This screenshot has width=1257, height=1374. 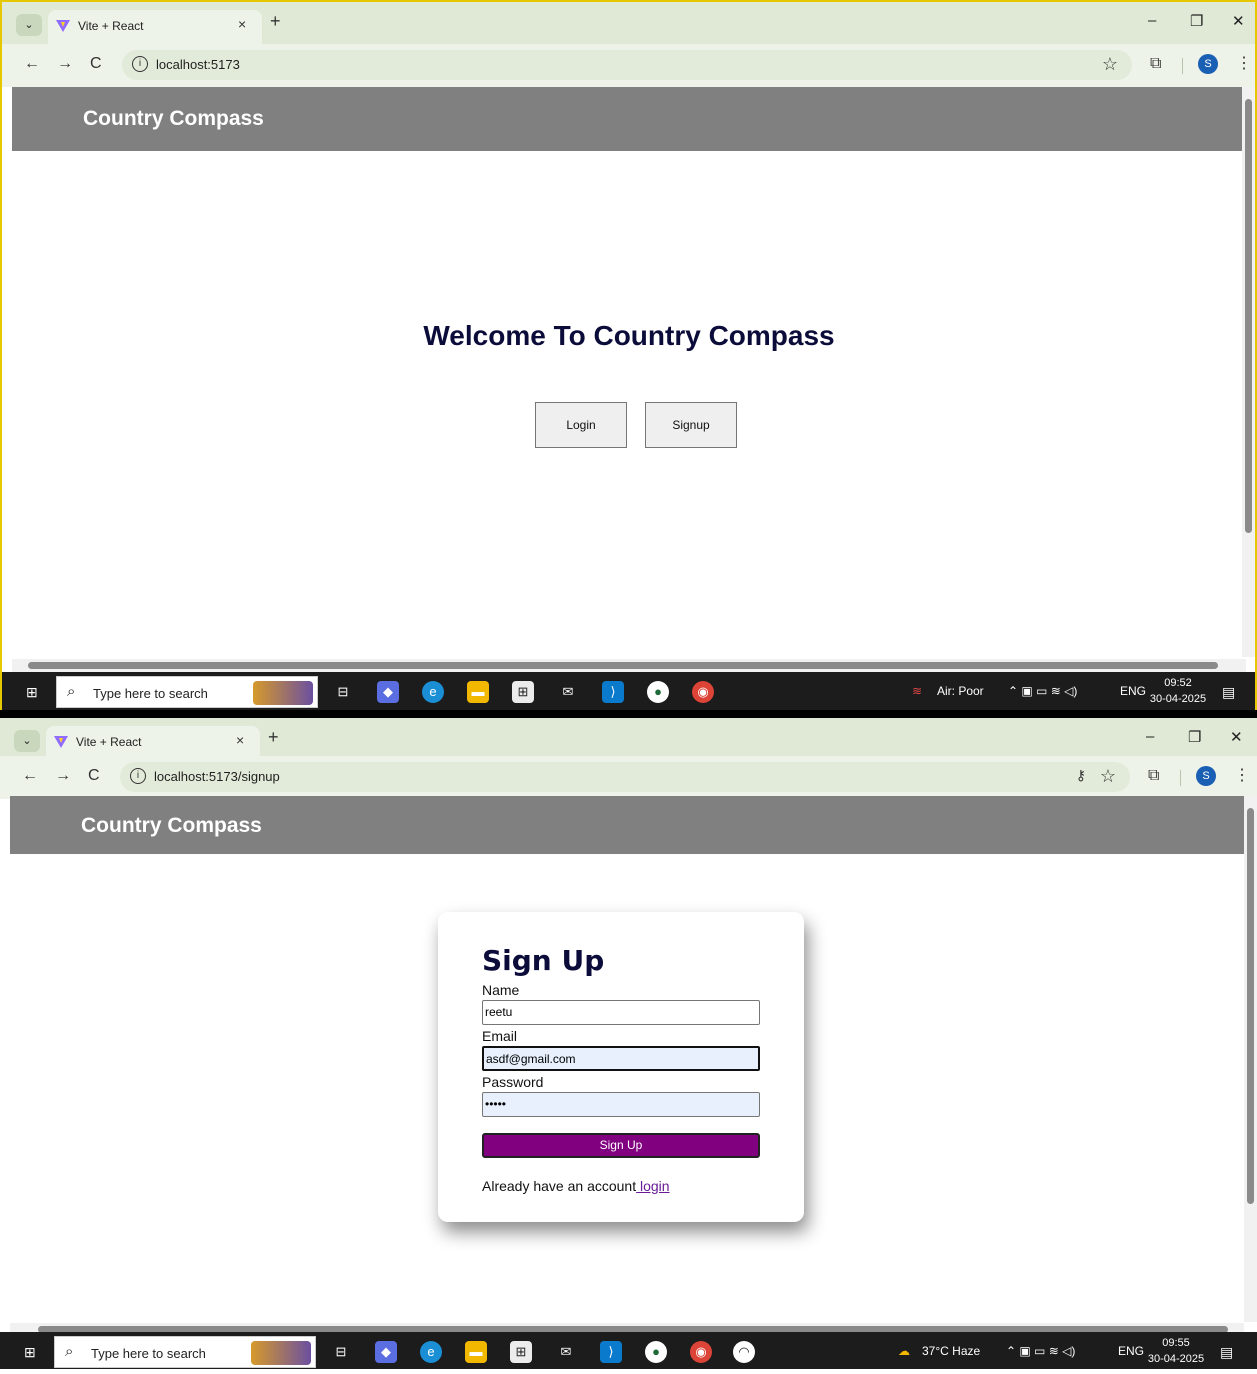 What do you see at coordinates (629, 335) in the screenshot?
I see `welcome-heading: Welcome To Country Compass` at bounding box center [629, 335].